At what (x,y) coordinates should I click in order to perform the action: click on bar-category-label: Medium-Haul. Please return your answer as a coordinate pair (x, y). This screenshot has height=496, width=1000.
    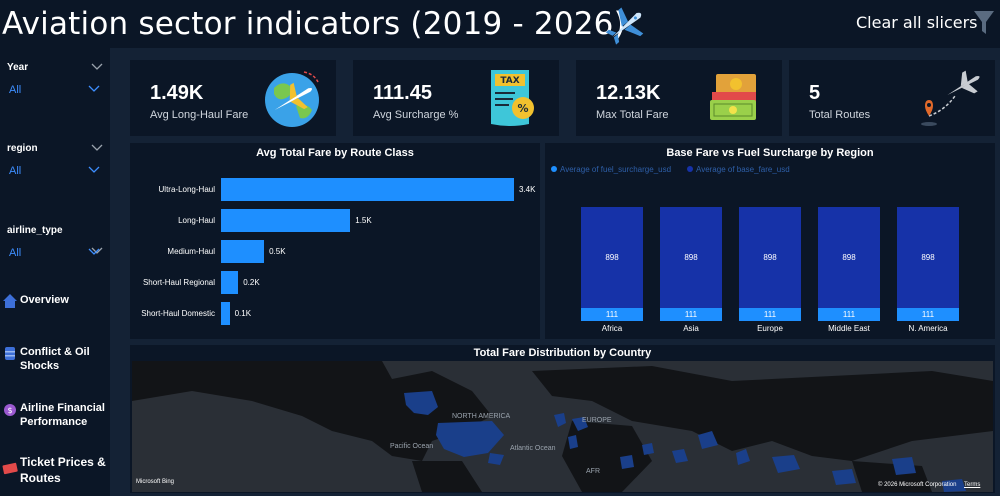
    Looking at the image, I should click on (191, 251).